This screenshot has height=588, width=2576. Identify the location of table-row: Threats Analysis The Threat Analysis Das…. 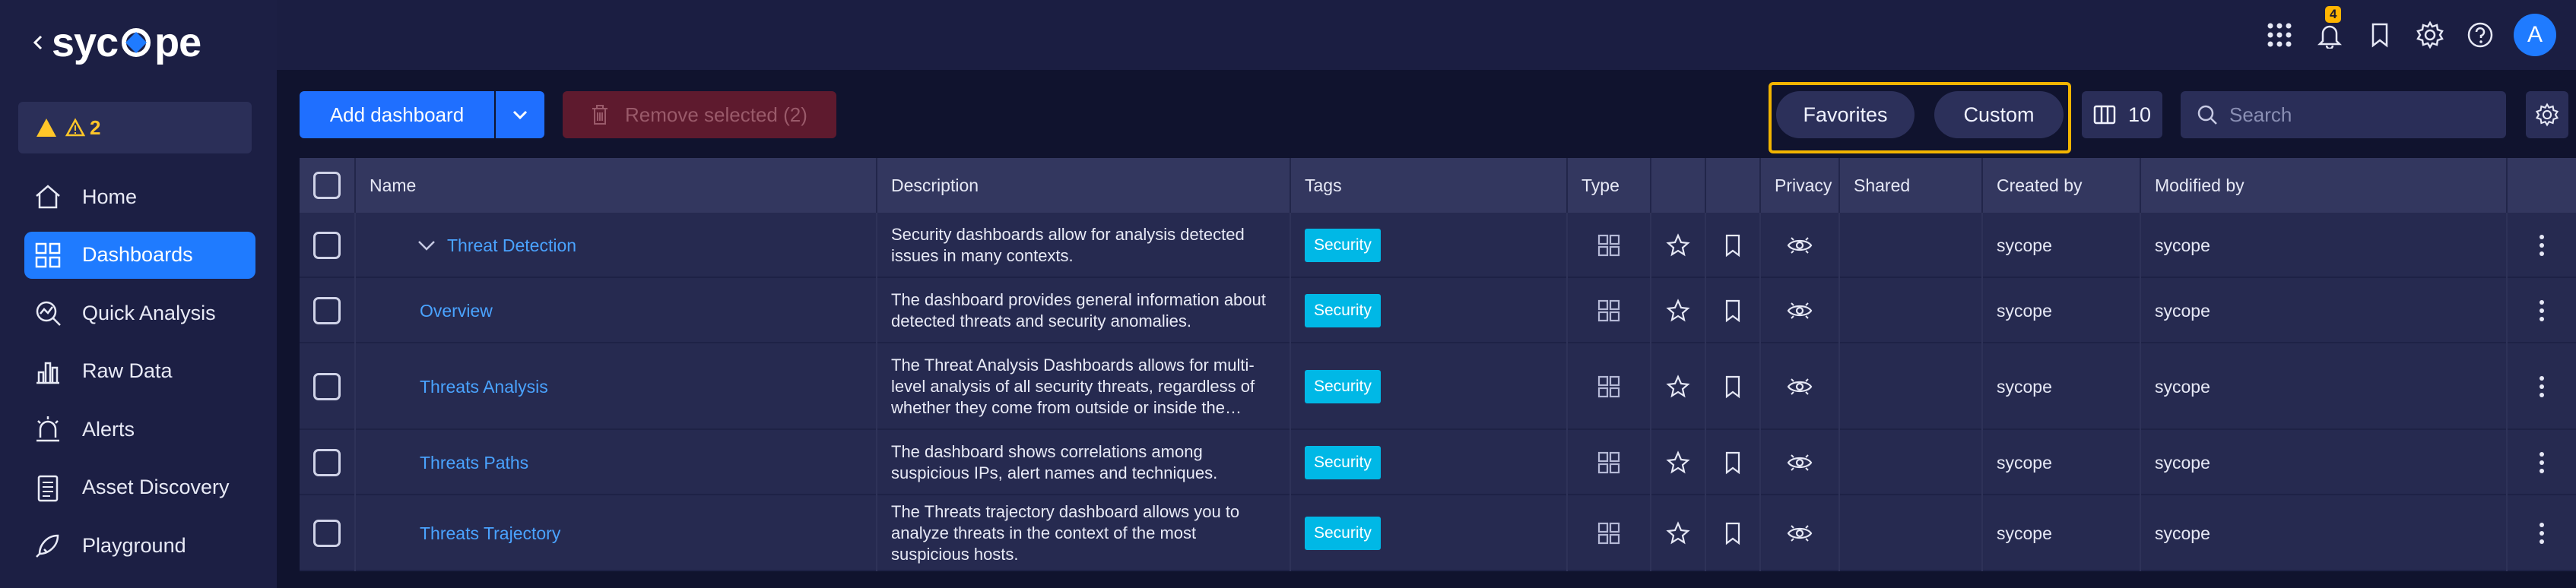
(1438, 386).